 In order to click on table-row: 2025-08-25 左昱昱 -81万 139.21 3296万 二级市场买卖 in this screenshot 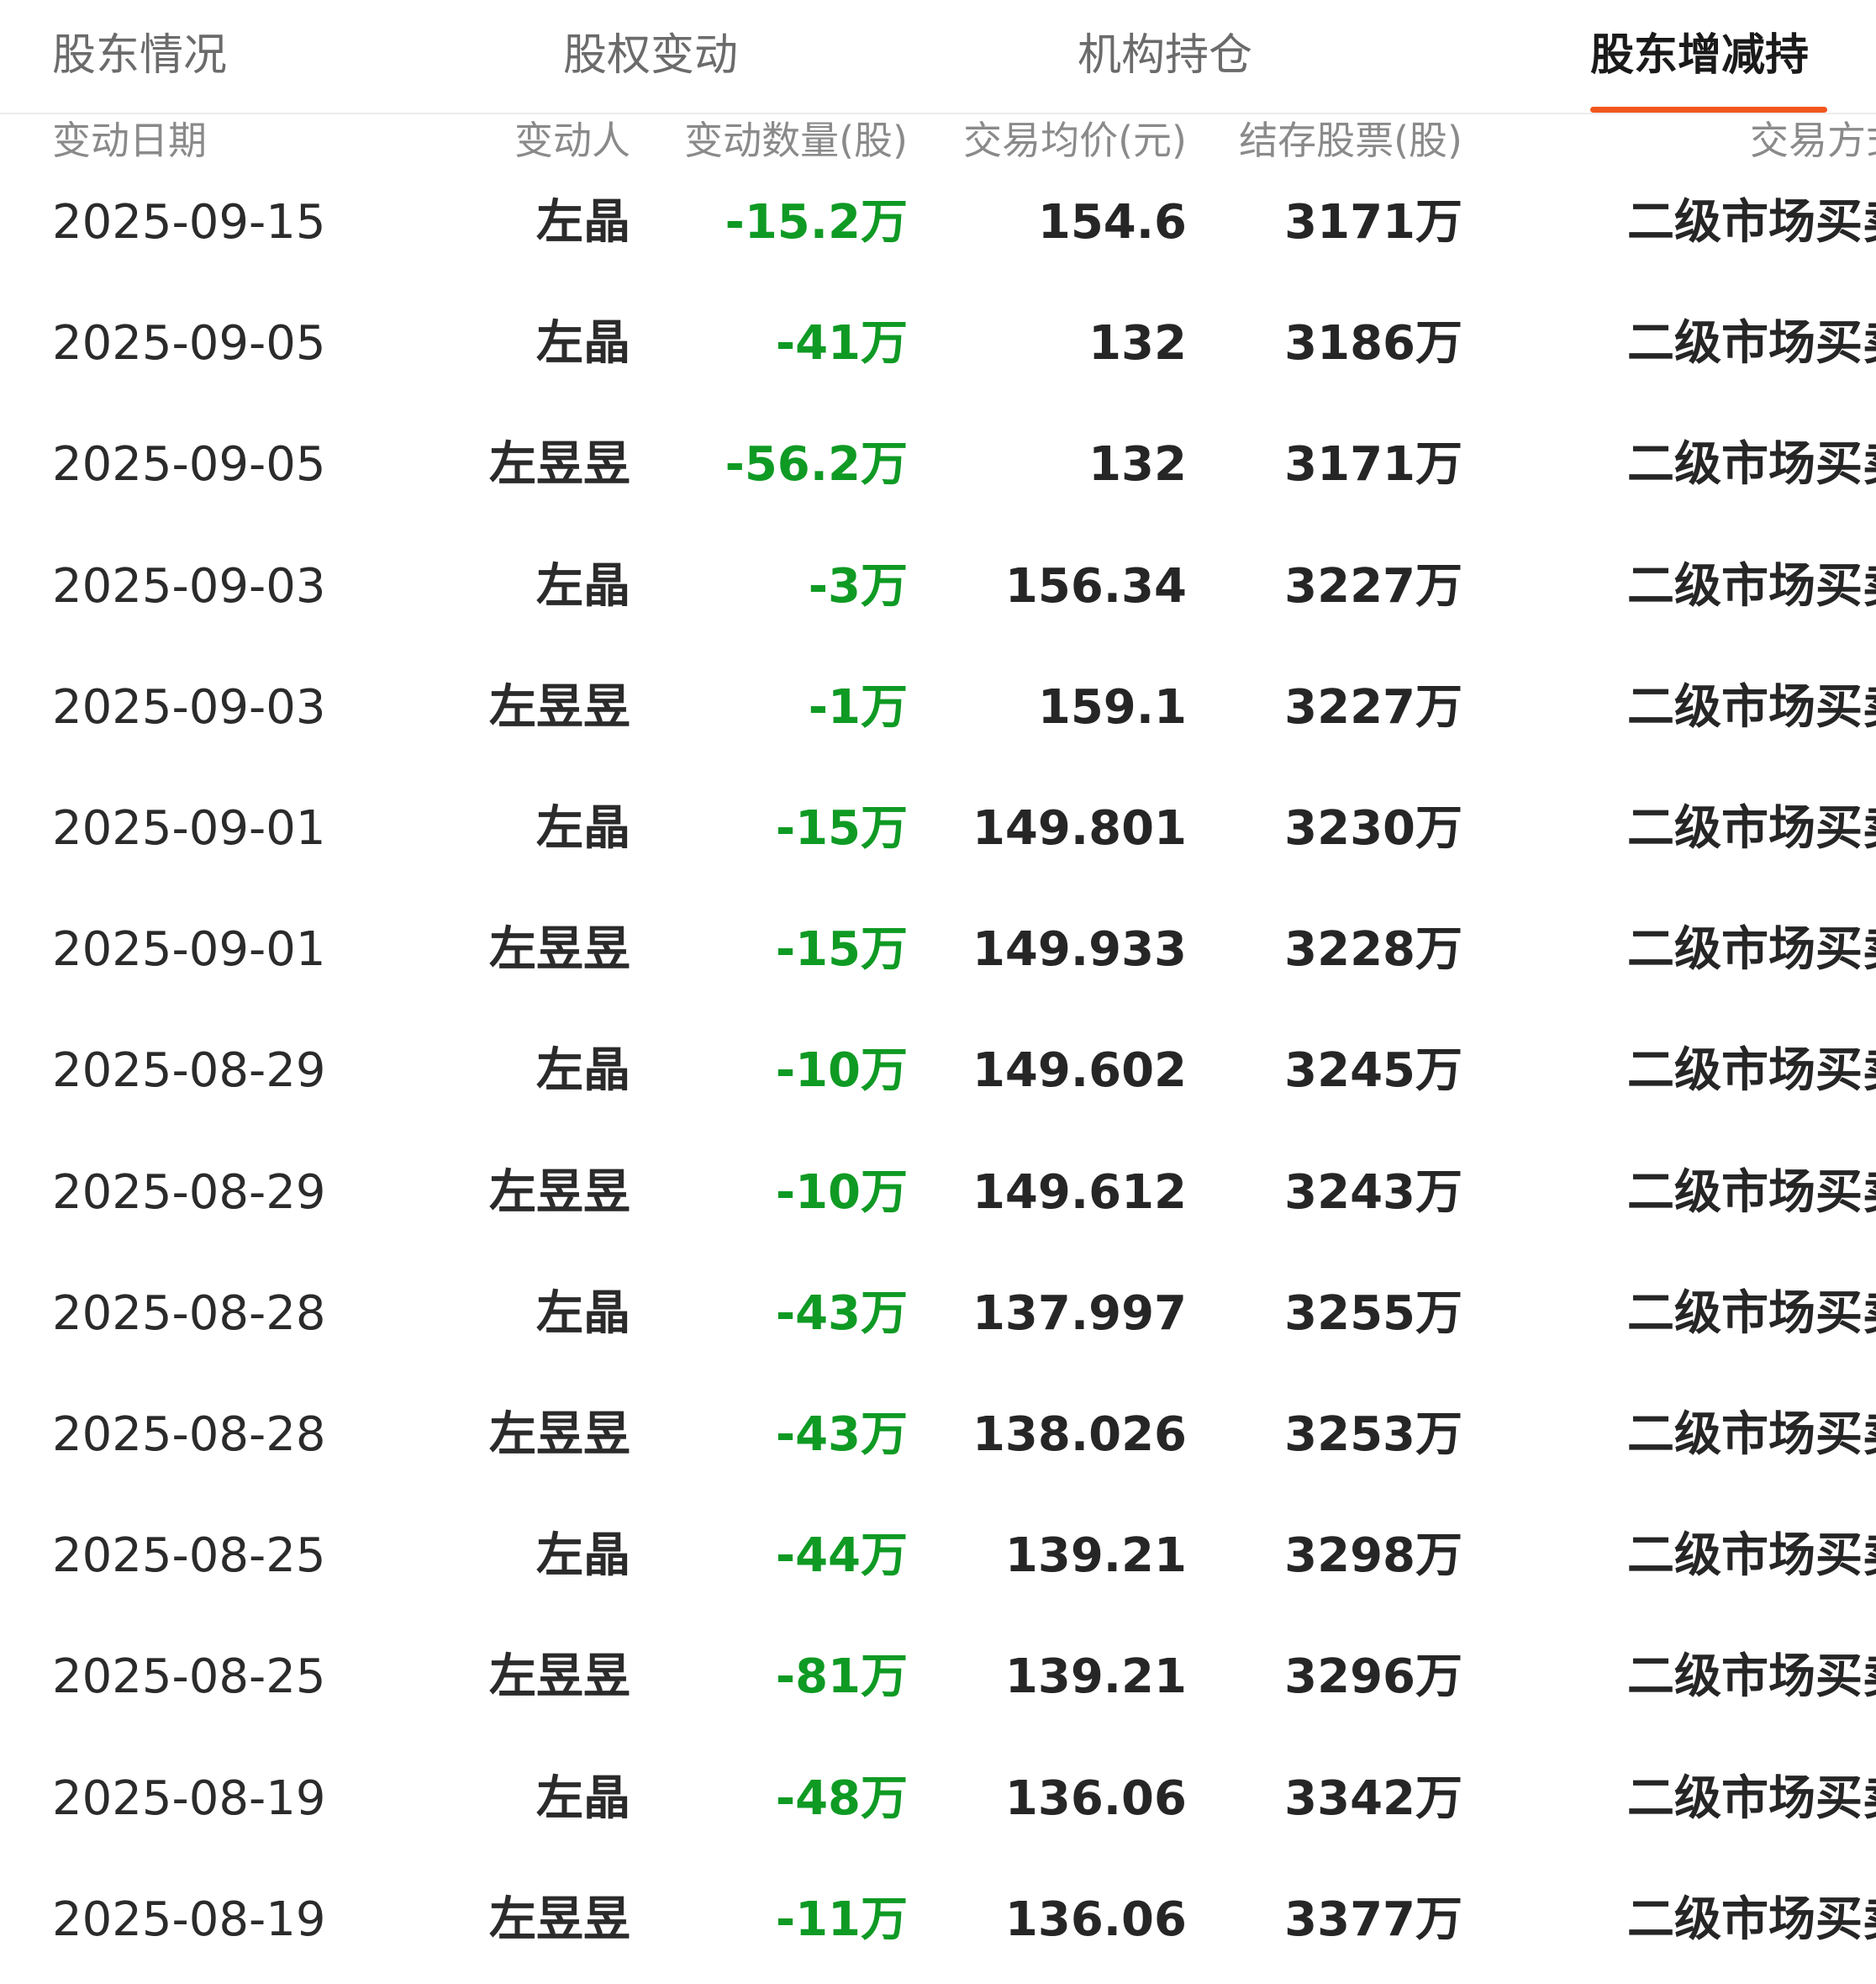, I will do `click(938, 1677)`.